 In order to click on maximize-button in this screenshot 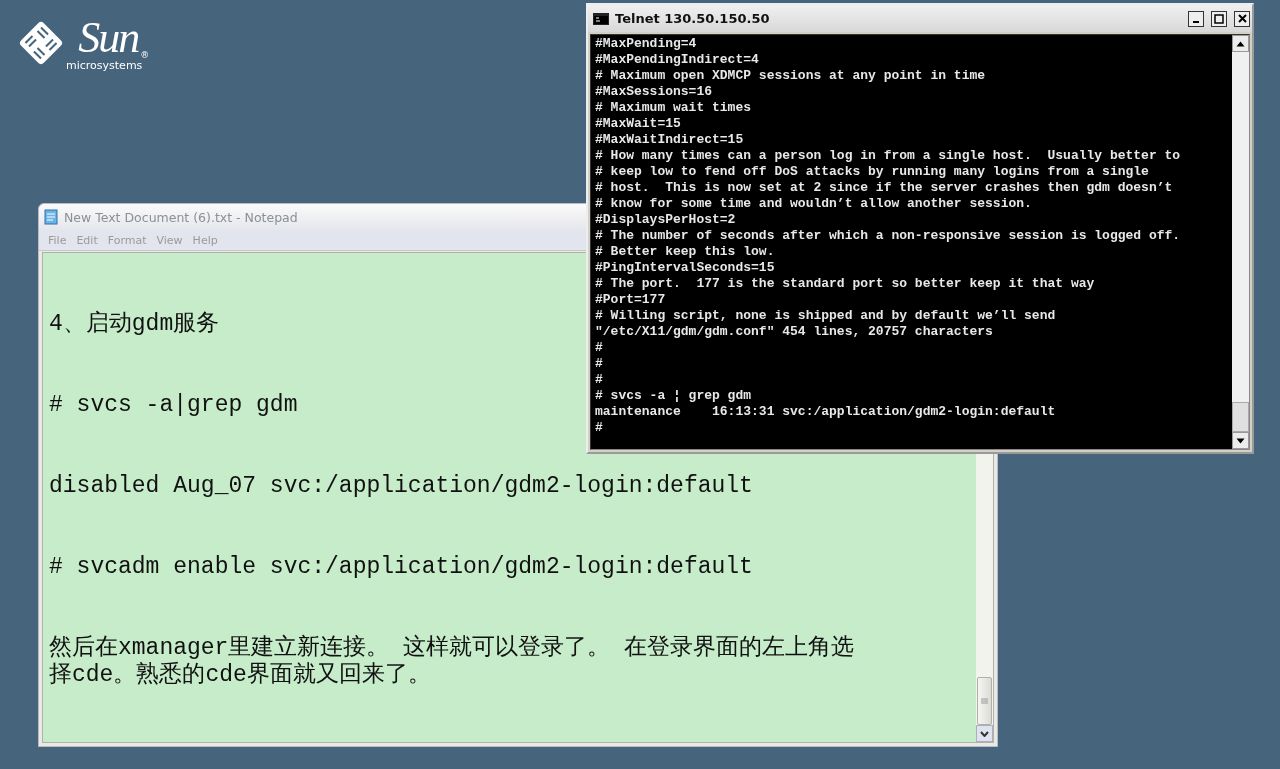, I will do `click(1219, 18)`.